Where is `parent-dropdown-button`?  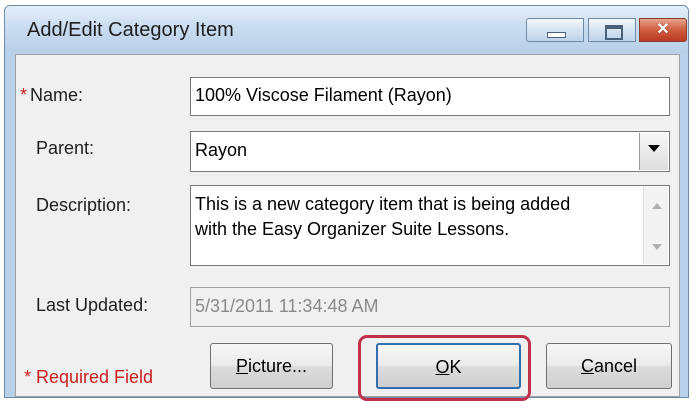 parent-dropdown-button is located at coordinates (653, 151).